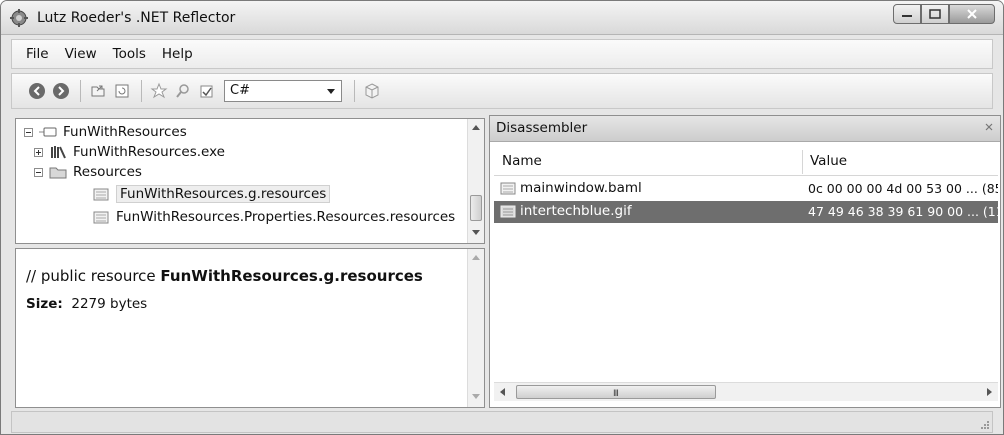  Describe the element at coordinates (240, 90) in the screenshot. I see `language-value: C#` at that location.